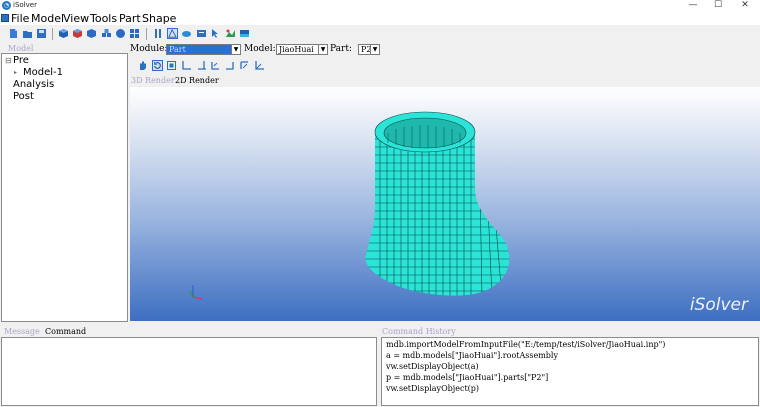 This screenshot has width=760, height=407. What do you see at coordinates (23, 97) in the screenshot?
I see `tree-node-post: Post` at bounding box center [23, 97].